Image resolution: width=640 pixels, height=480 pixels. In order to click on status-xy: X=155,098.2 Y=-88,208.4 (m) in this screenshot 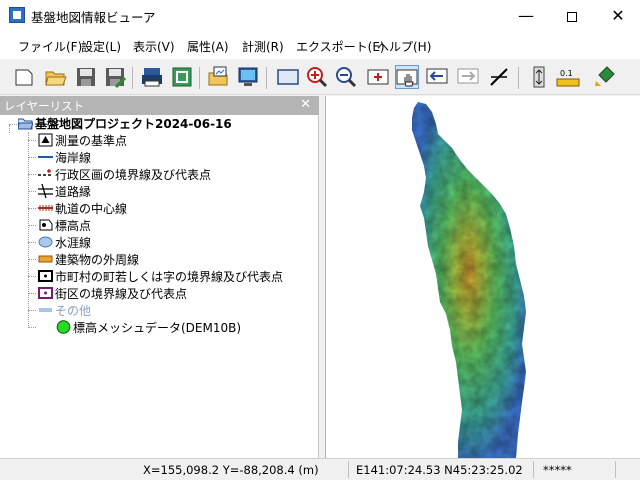, I will do `click(231, 470)`.